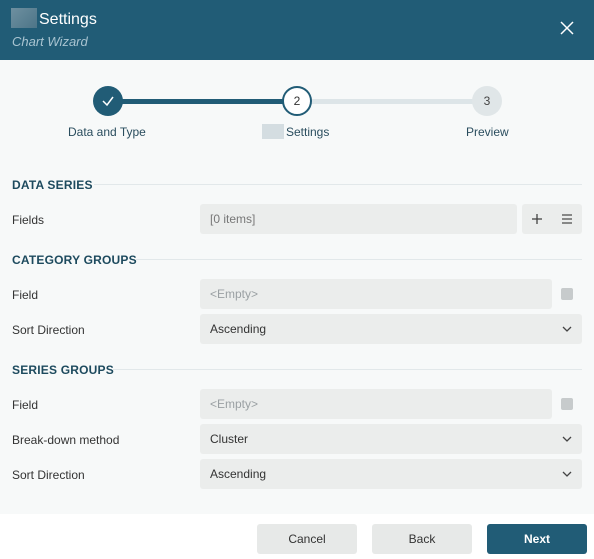 This screenshot has height=559, width=594. Describe the element at coordinates (68, 19) in the screenshot. I see `dialog-title: Settings` at that location.